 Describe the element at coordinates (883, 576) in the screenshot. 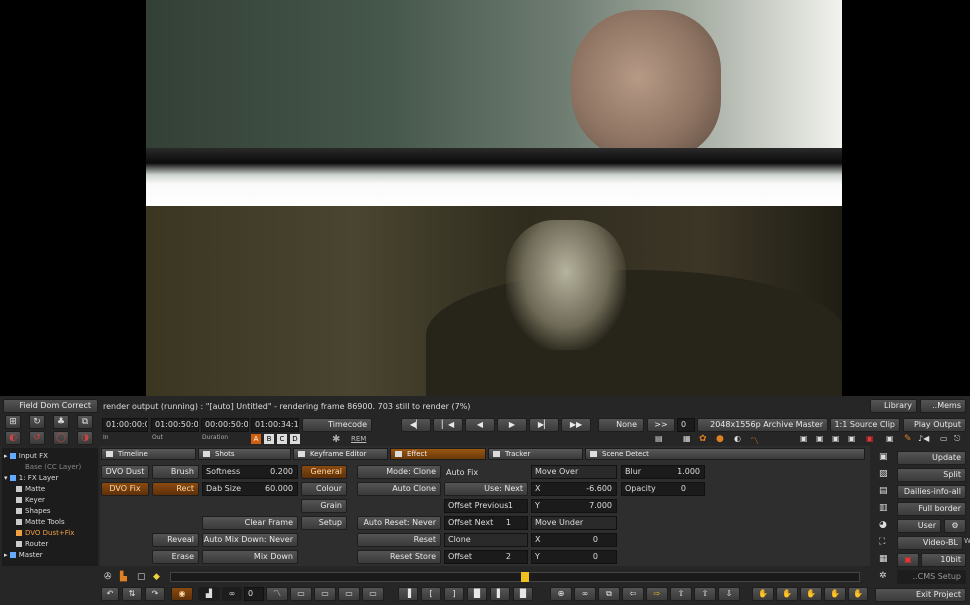

I see `nodes-icon: ✲` at that location.